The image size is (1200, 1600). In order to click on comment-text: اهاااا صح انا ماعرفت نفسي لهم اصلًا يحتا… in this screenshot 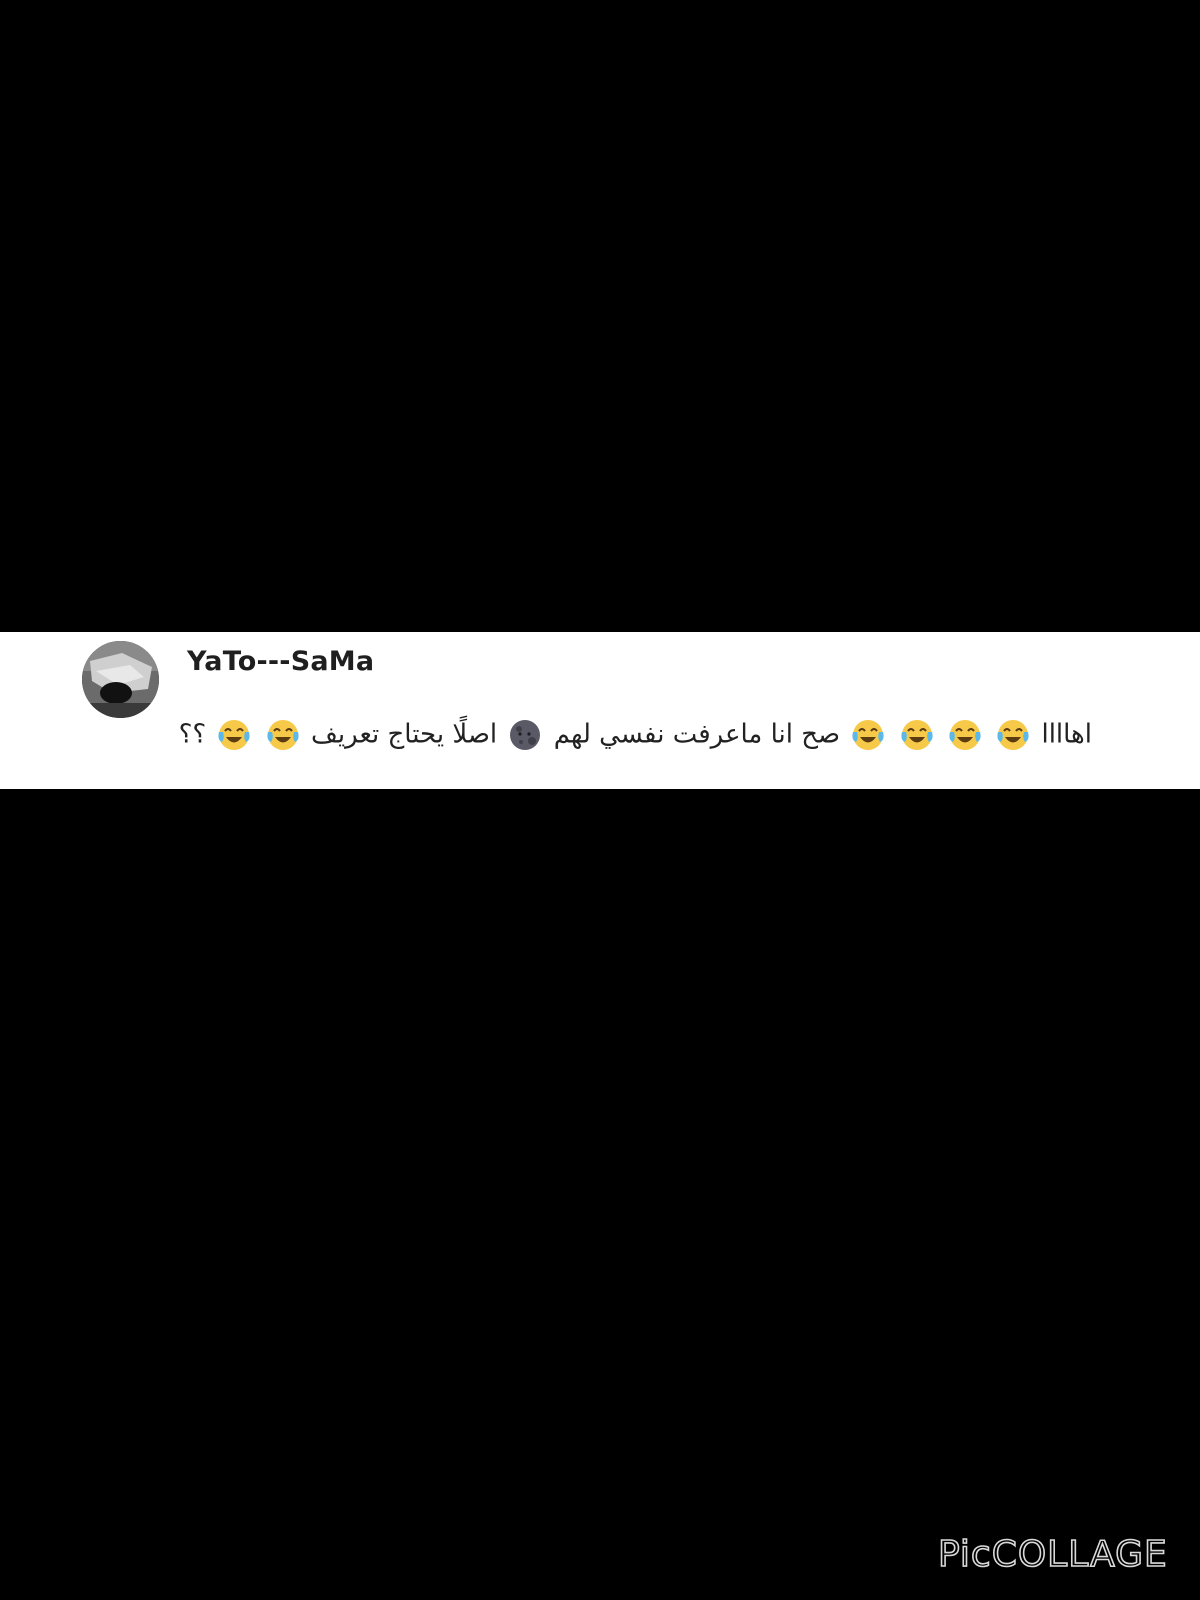, I will do `click(635, 734)`.